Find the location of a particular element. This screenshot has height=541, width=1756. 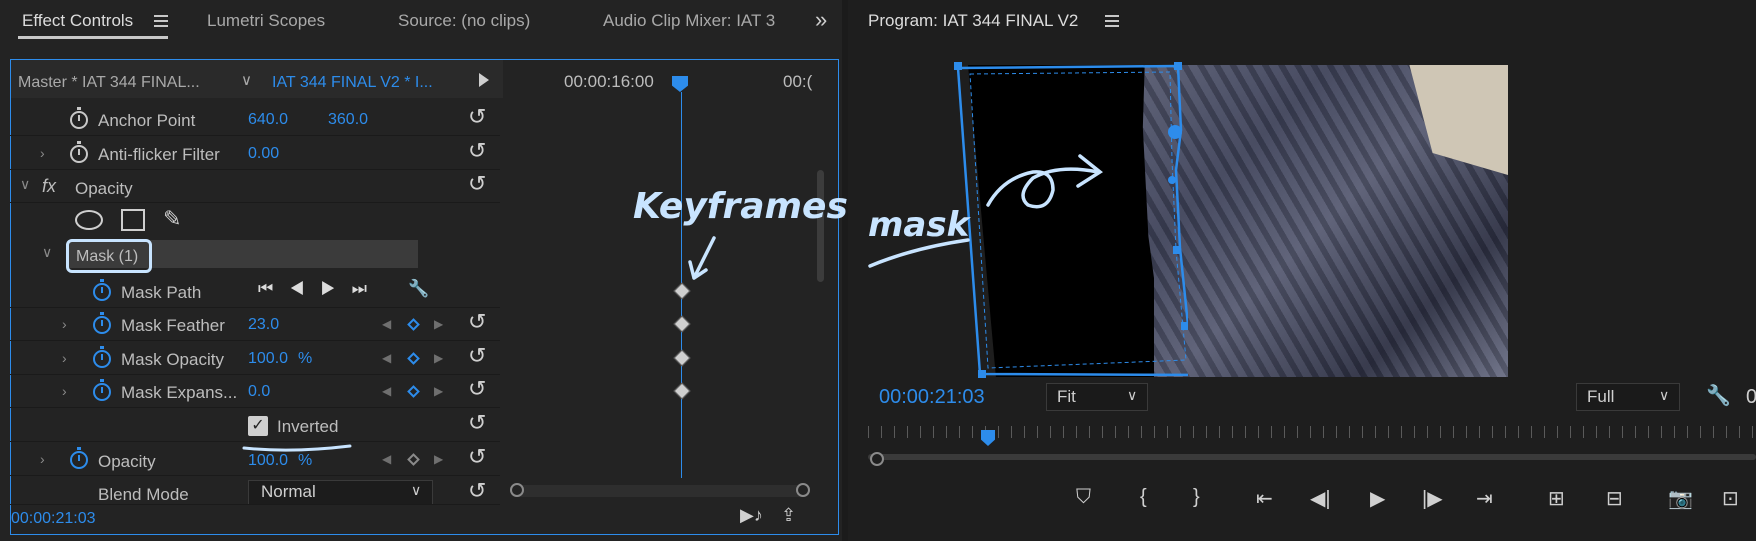

button-editor-icon: ⊡ is located at coordinates (1730, 498).